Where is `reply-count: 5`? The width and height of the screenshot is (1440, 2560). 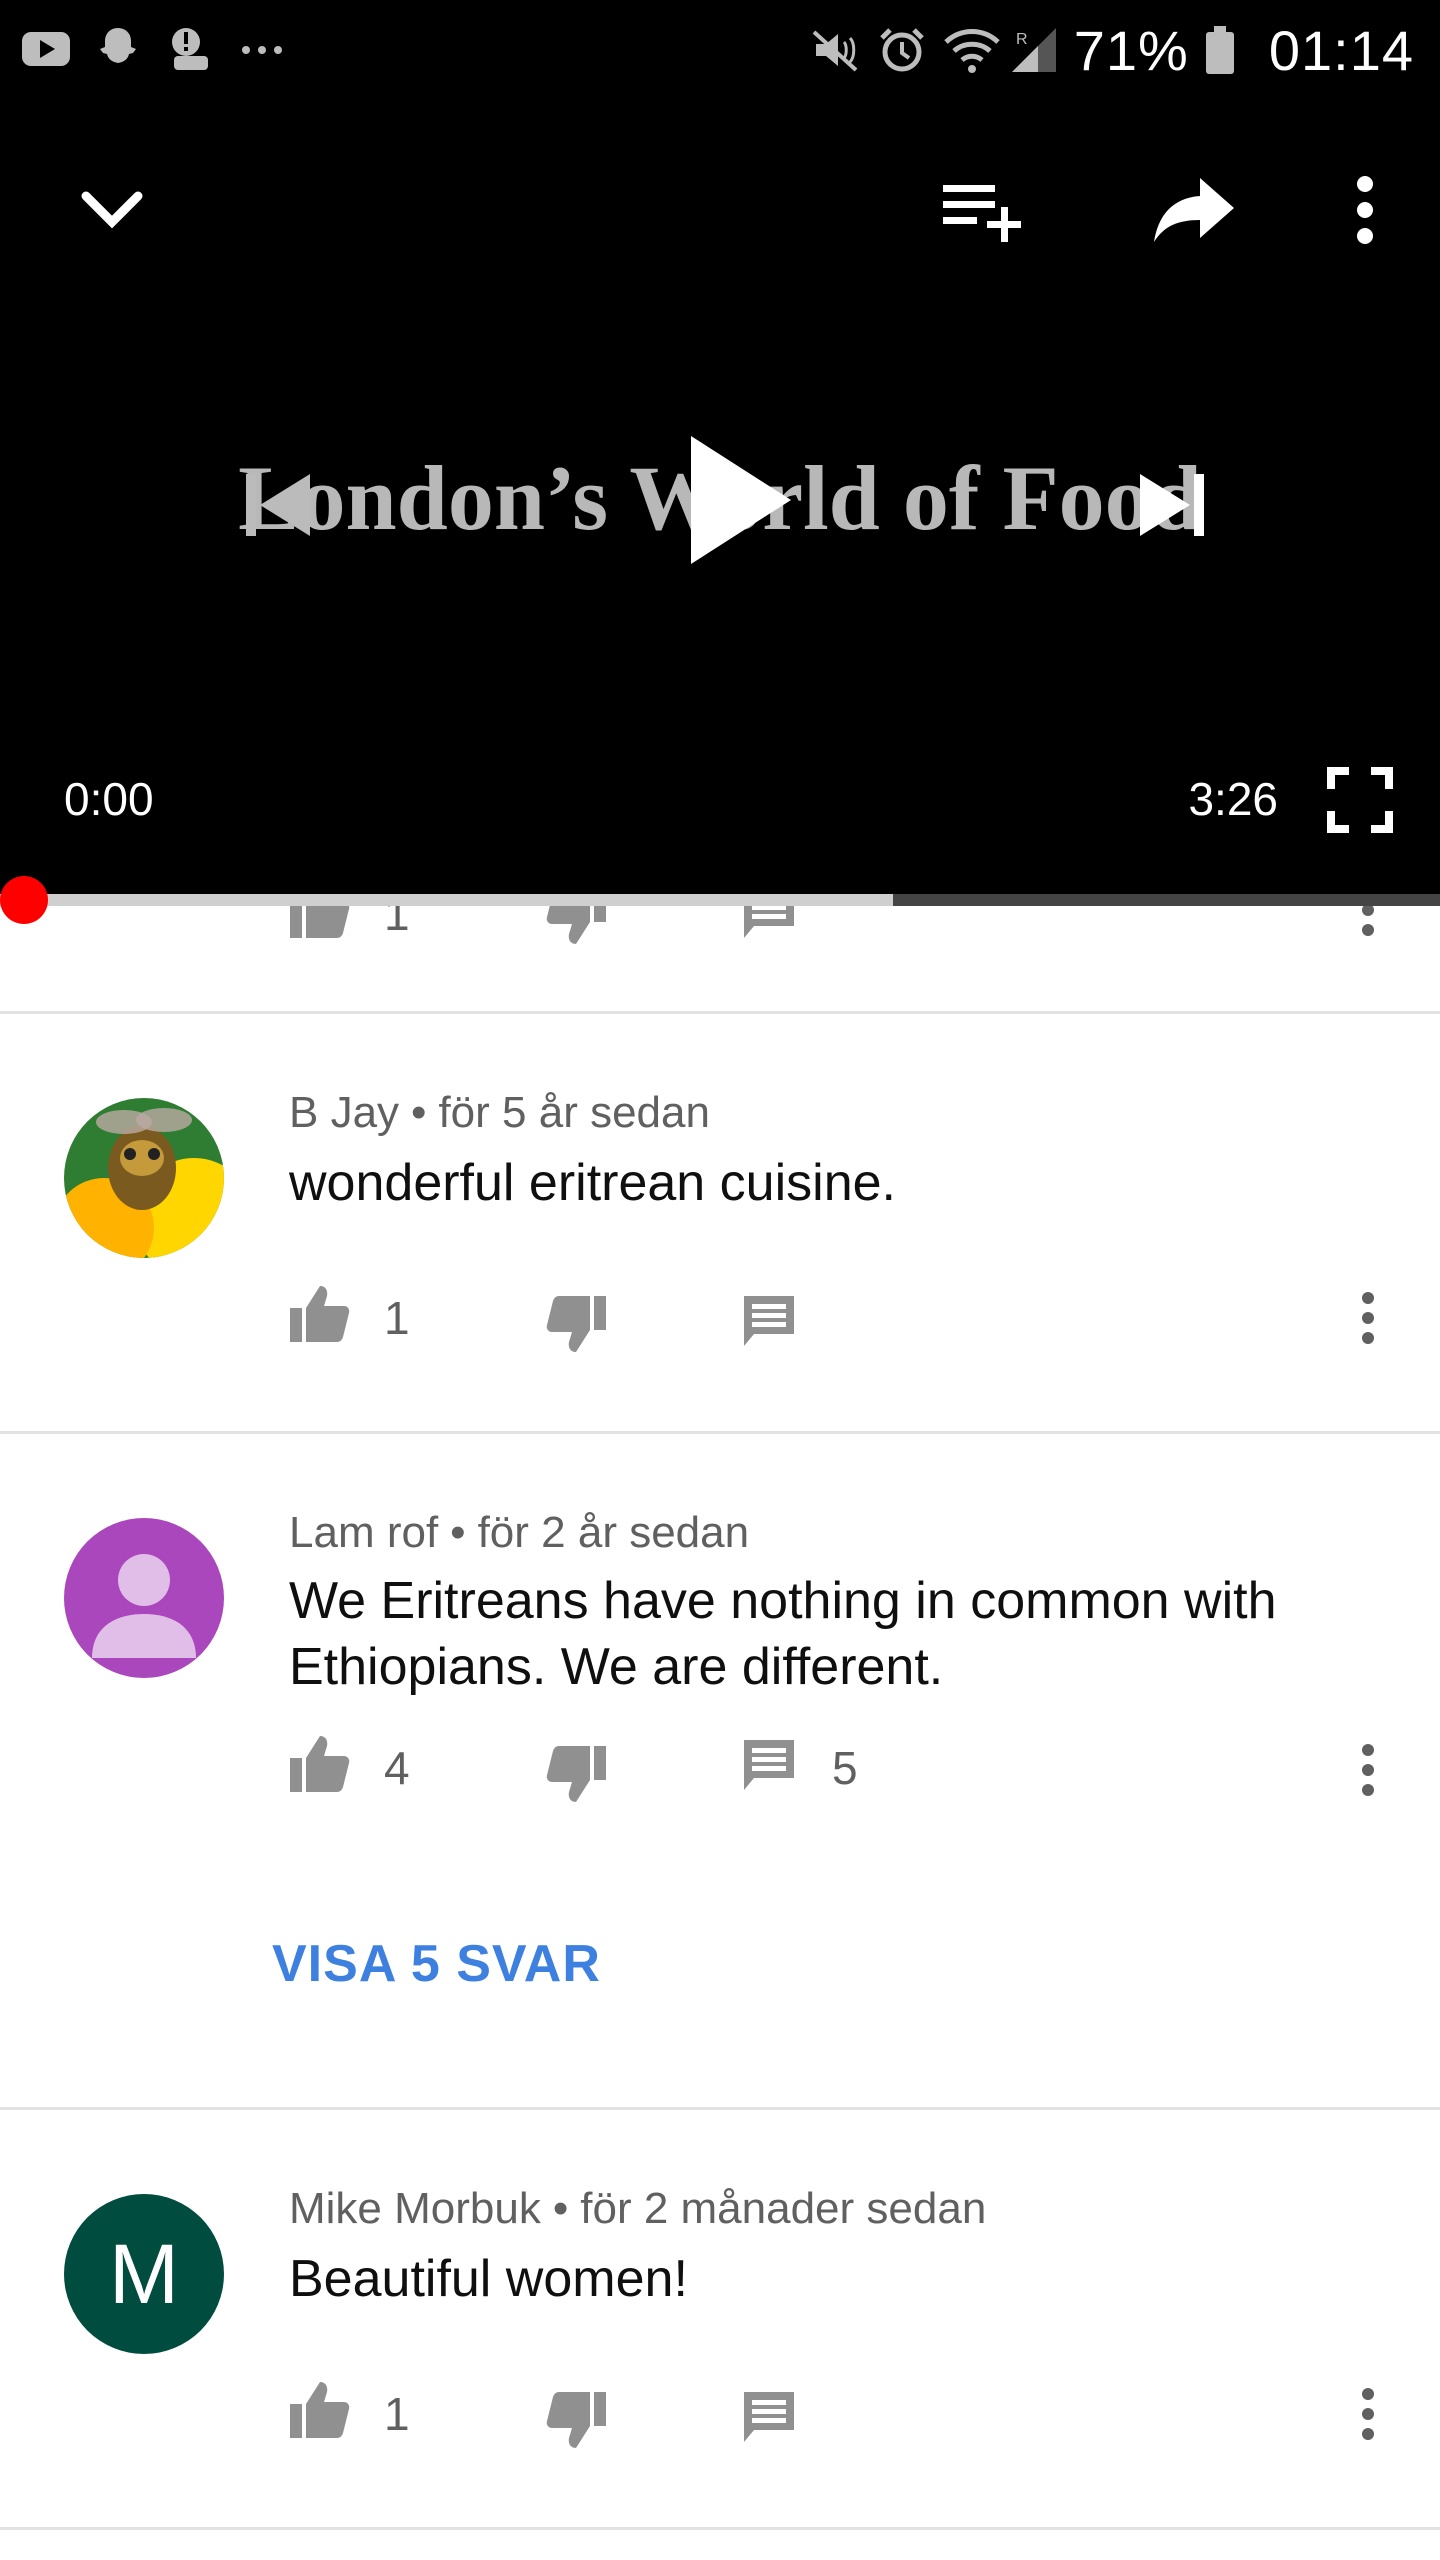
reply-count: 5 is located at coordinates (845, 1767).